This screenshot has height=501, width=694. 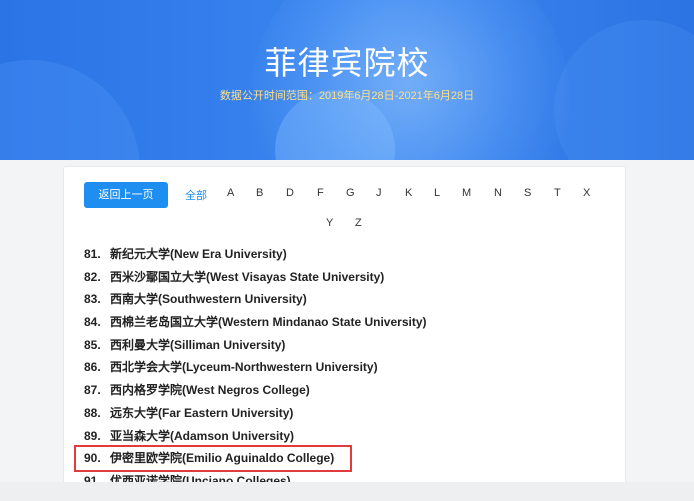 I want to click on list-item-highlighted: 90. 伊密里欧学院(Emilio Aguinaldo College), so click(x=213, y=458).